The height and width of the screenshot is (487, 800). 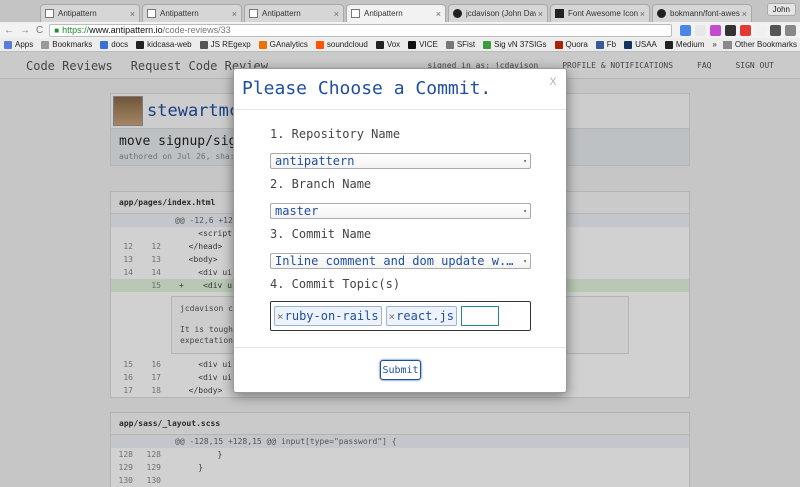 I want to click on tab-label: Font Awesome Icons, so click(x=603, y=13).